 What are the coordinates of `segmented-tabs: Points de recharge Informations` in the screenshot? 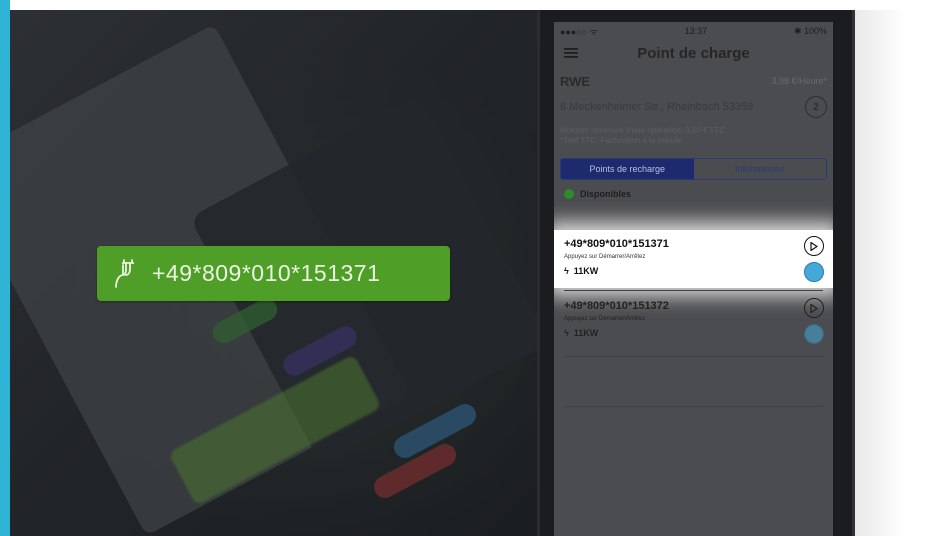 It's located at (693, 169).